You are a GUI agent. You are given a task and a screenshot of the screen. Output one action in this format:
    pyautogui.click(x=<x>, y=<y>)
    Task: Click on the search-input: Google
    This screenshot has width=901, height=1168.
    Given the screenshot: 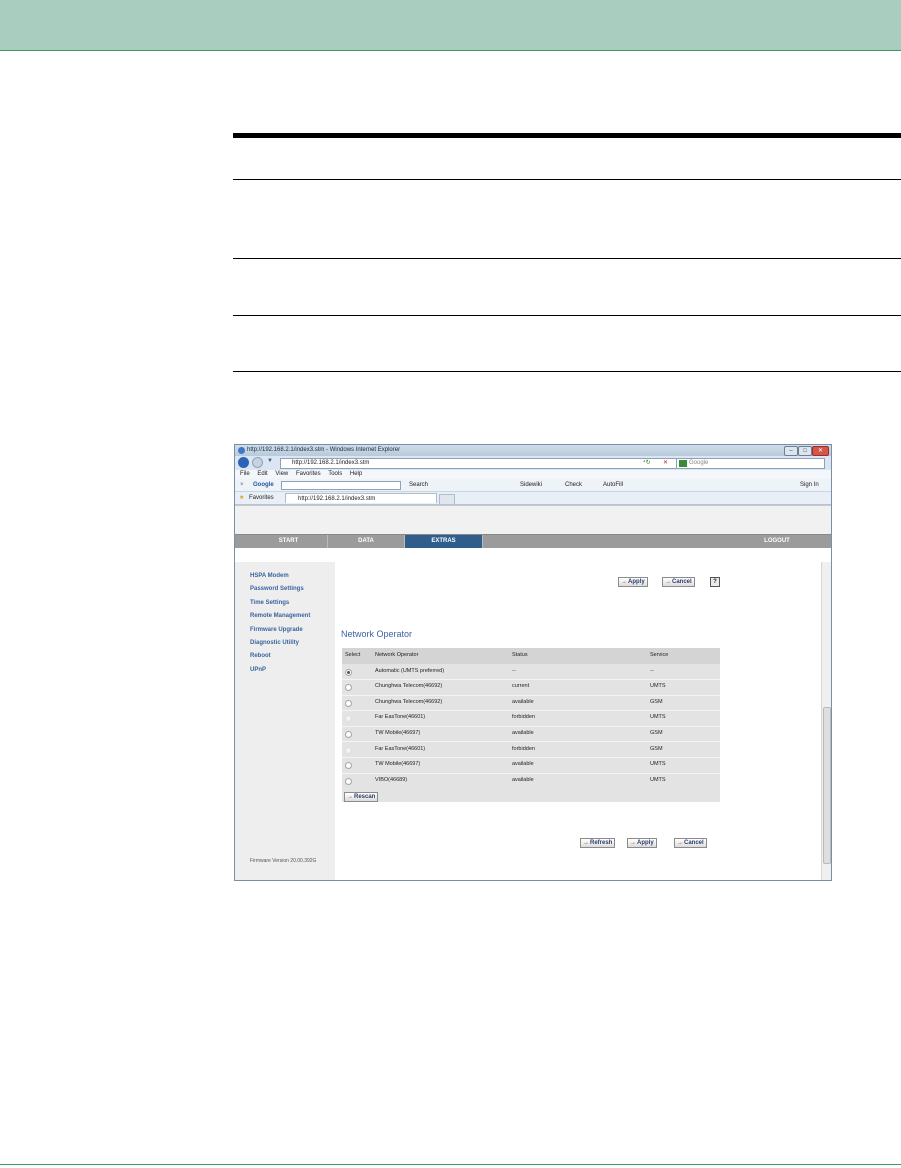 What is the action you would take?
    pyautogui.click(x=750, y=463)
    